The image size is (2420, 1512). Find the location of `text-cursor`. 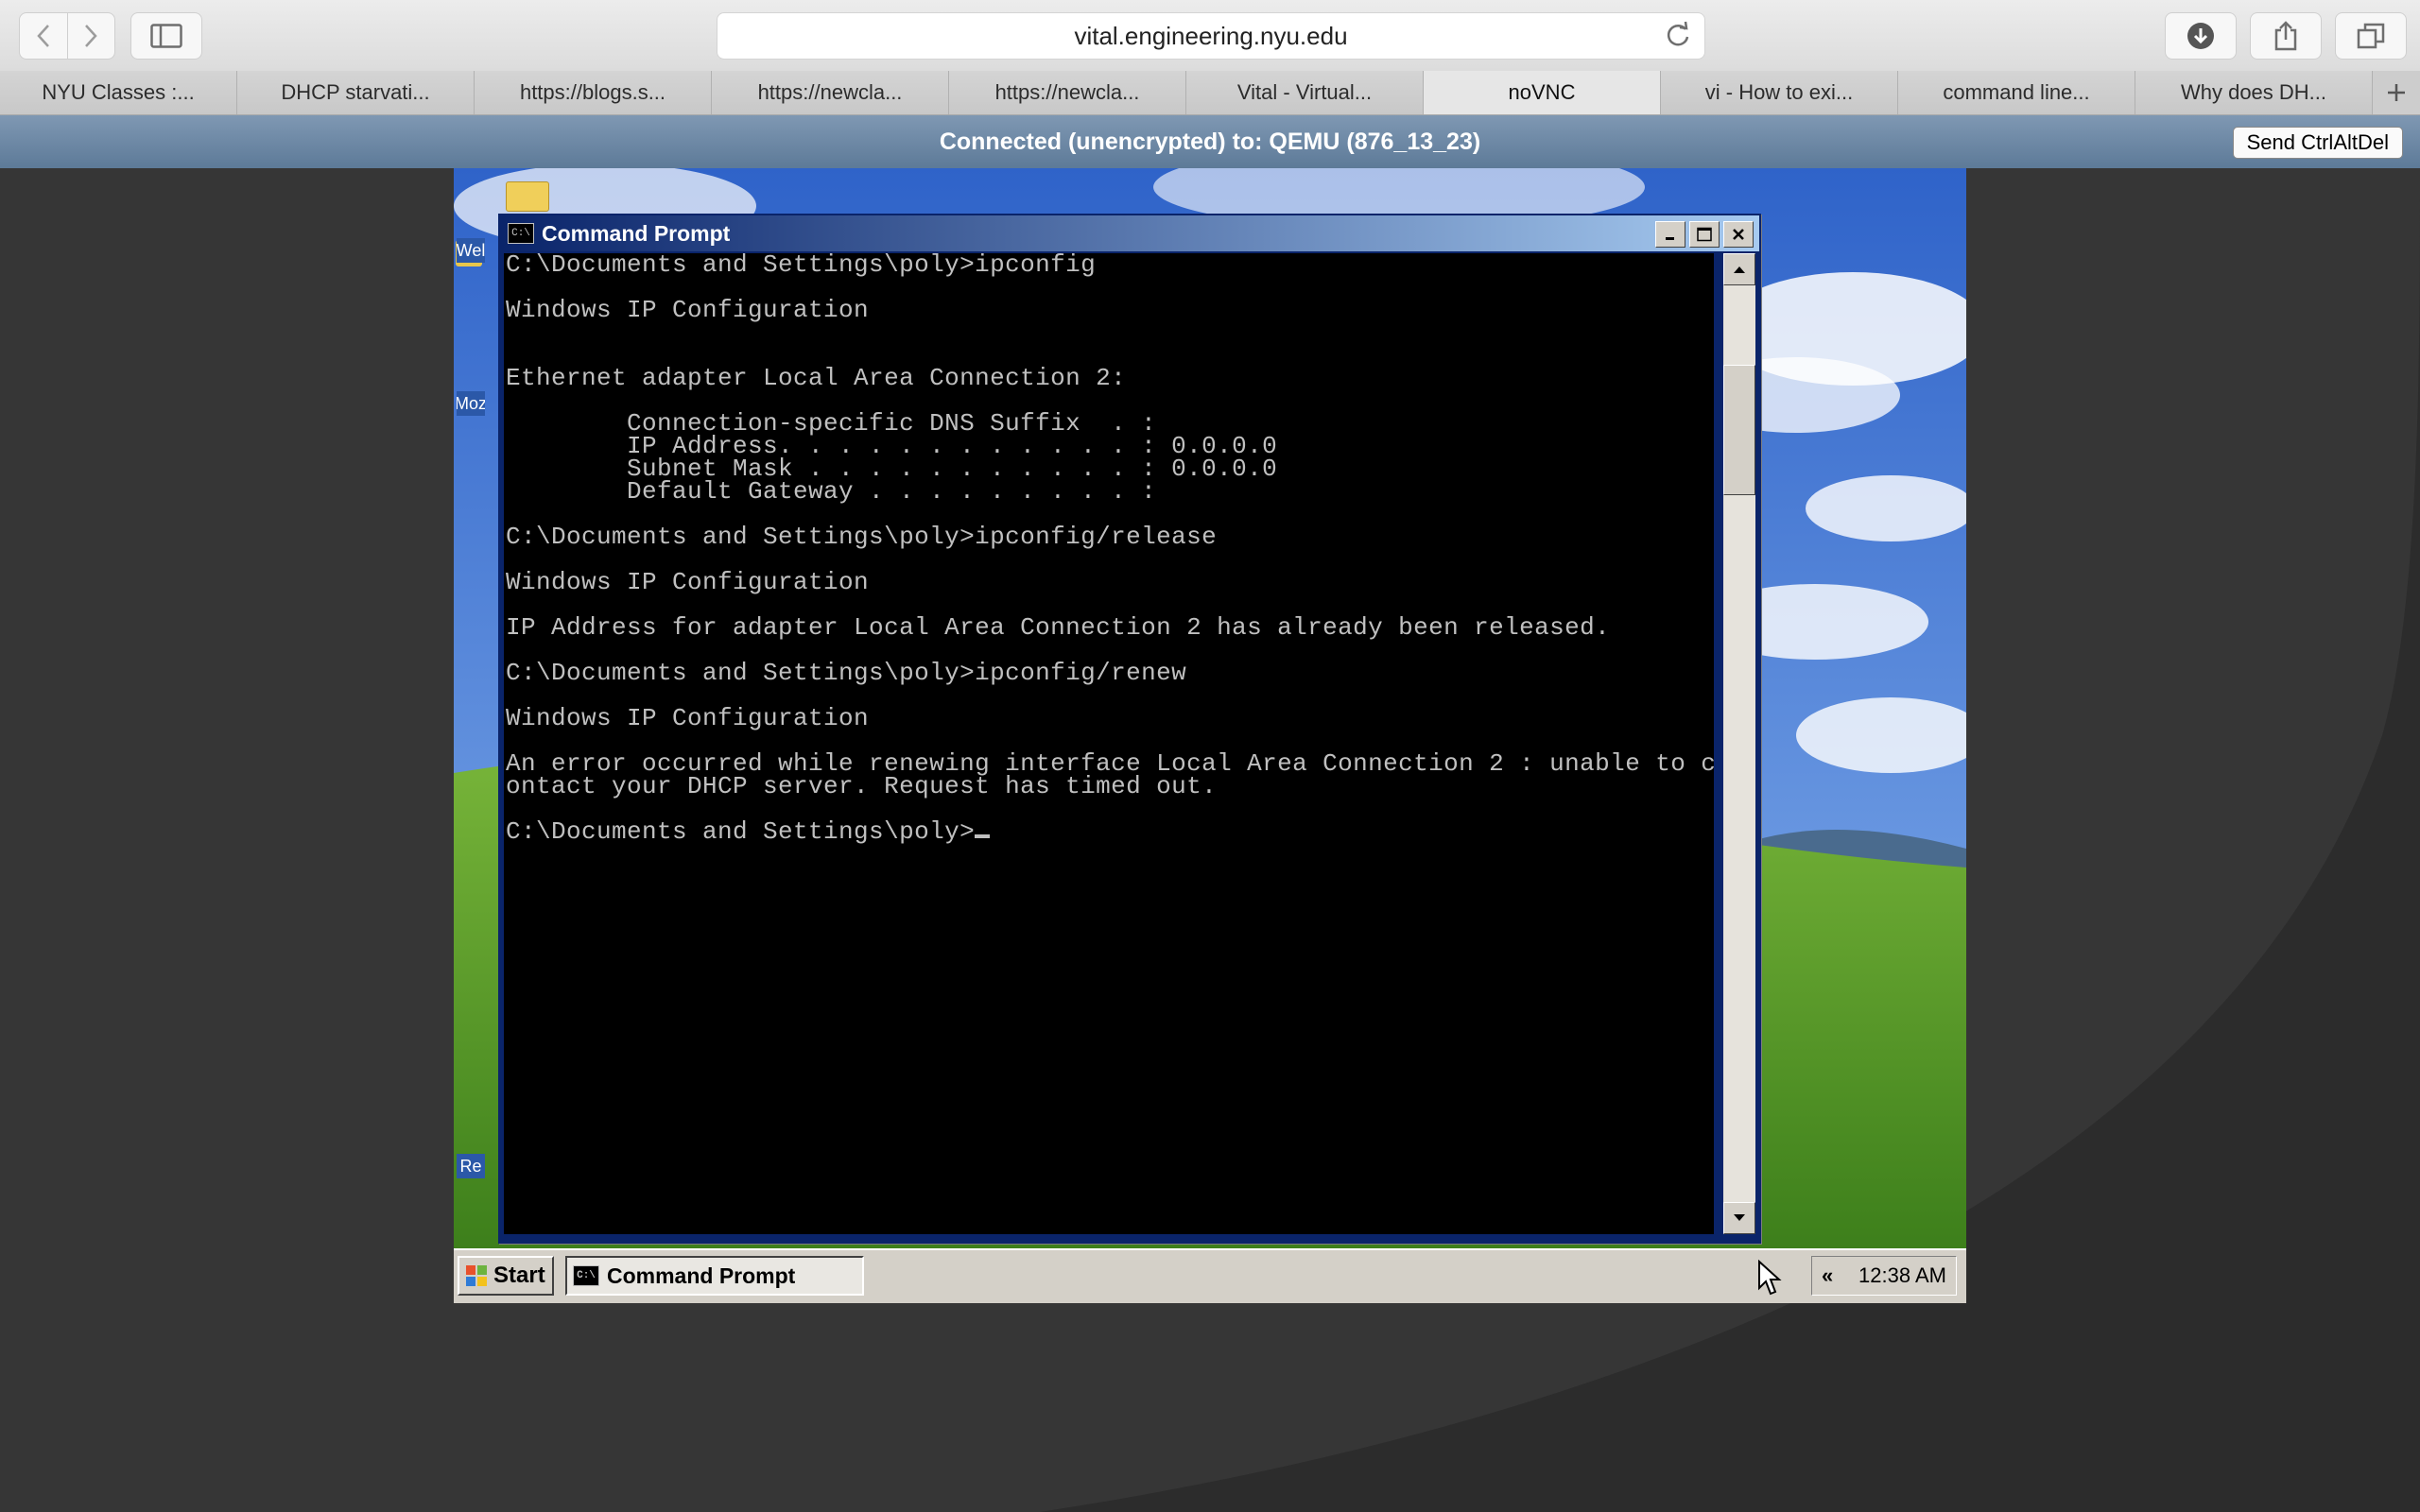

text-cursor is located at coordinates (983, 836).